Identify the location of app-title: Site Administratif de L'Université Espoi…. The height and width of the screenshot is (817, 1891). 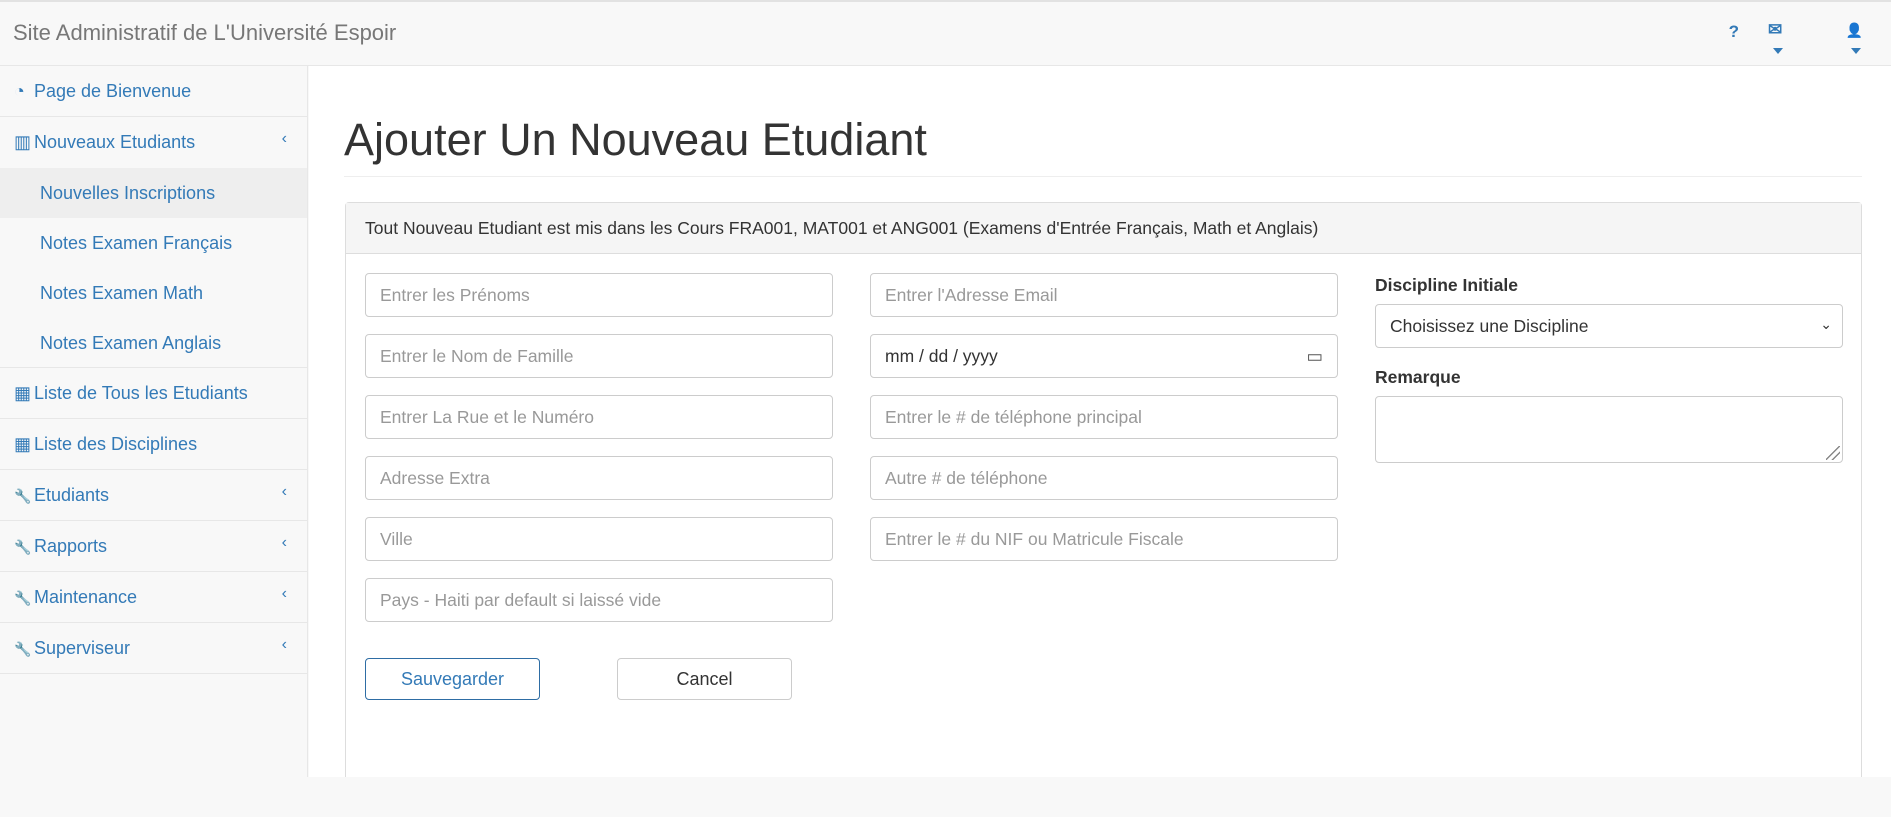
(204, 33).